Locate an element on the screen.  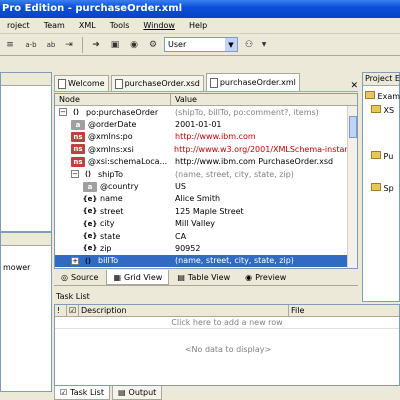
arrow-icon: ➜ is located at coordinates (96, 45).